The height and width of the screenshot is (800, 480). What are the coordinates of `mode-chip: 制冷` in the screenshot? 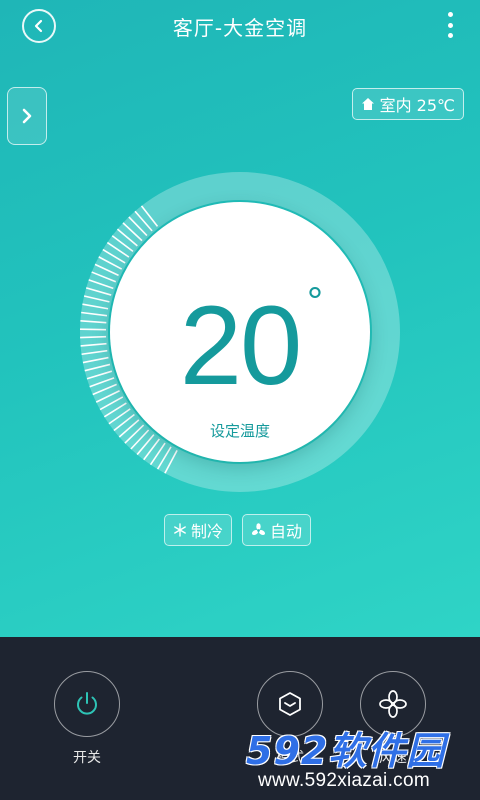 It's located at (198, 530).